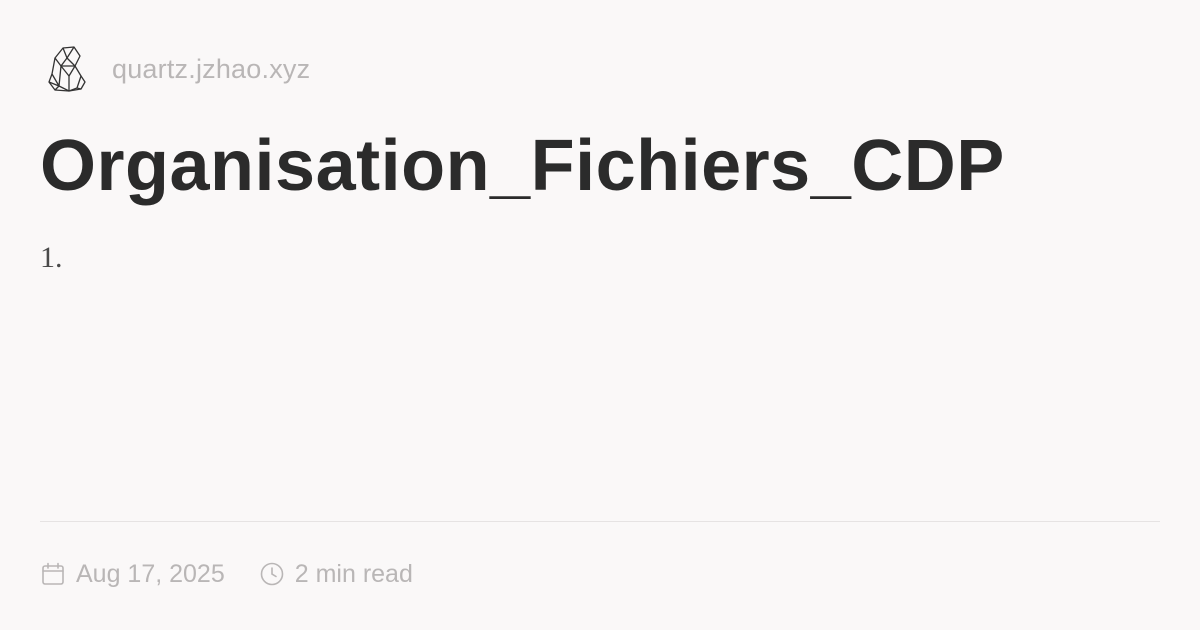 This screenshot has width=1200, height=630. I want to click on date-meta: Aug 17, 2025, so click(132, 574).